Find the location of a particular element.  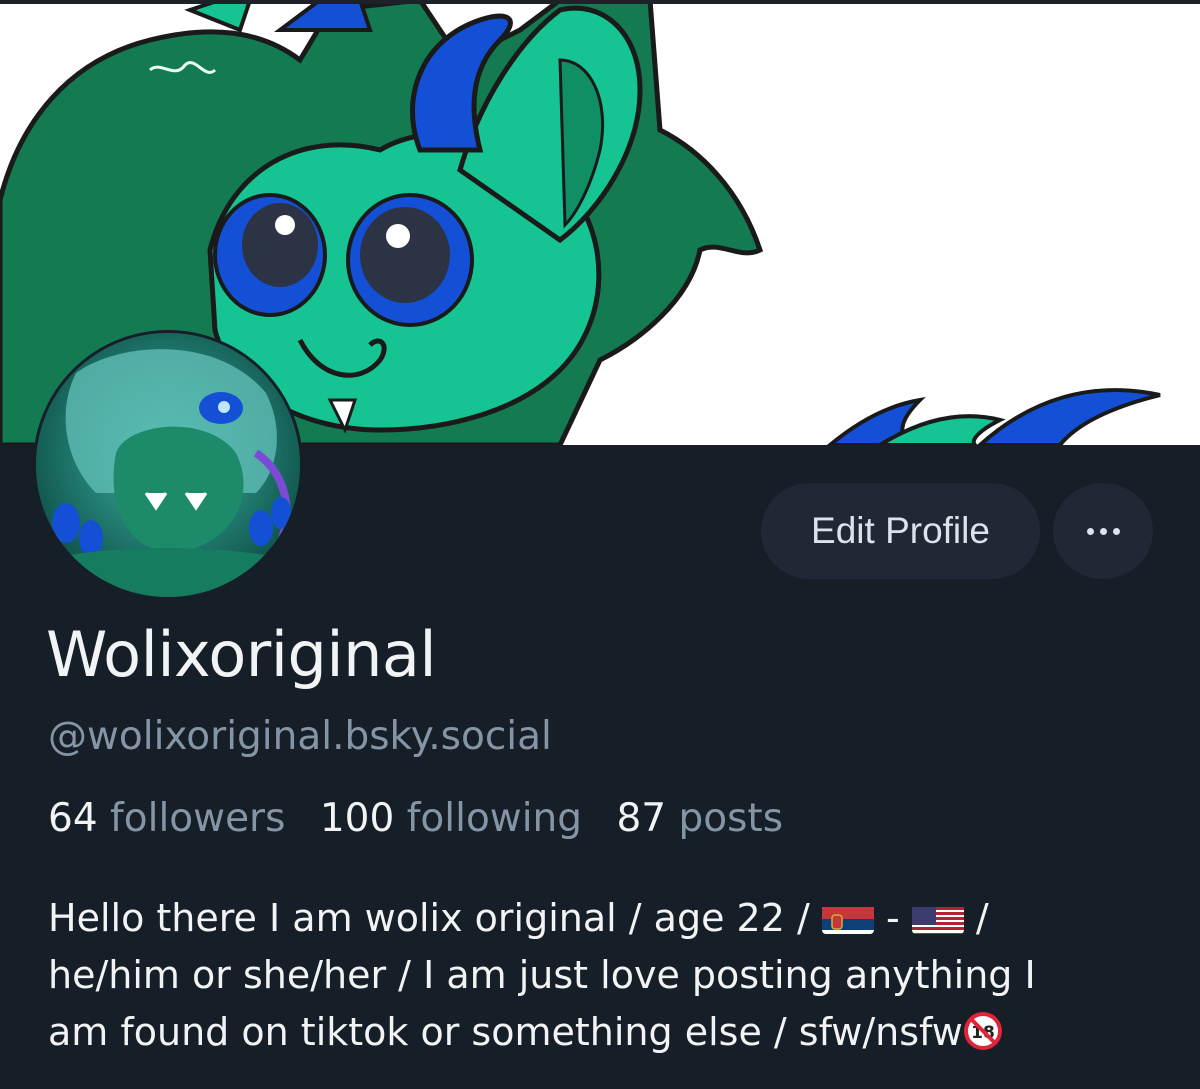

bio-text: / is located at coordinates (982, 918).